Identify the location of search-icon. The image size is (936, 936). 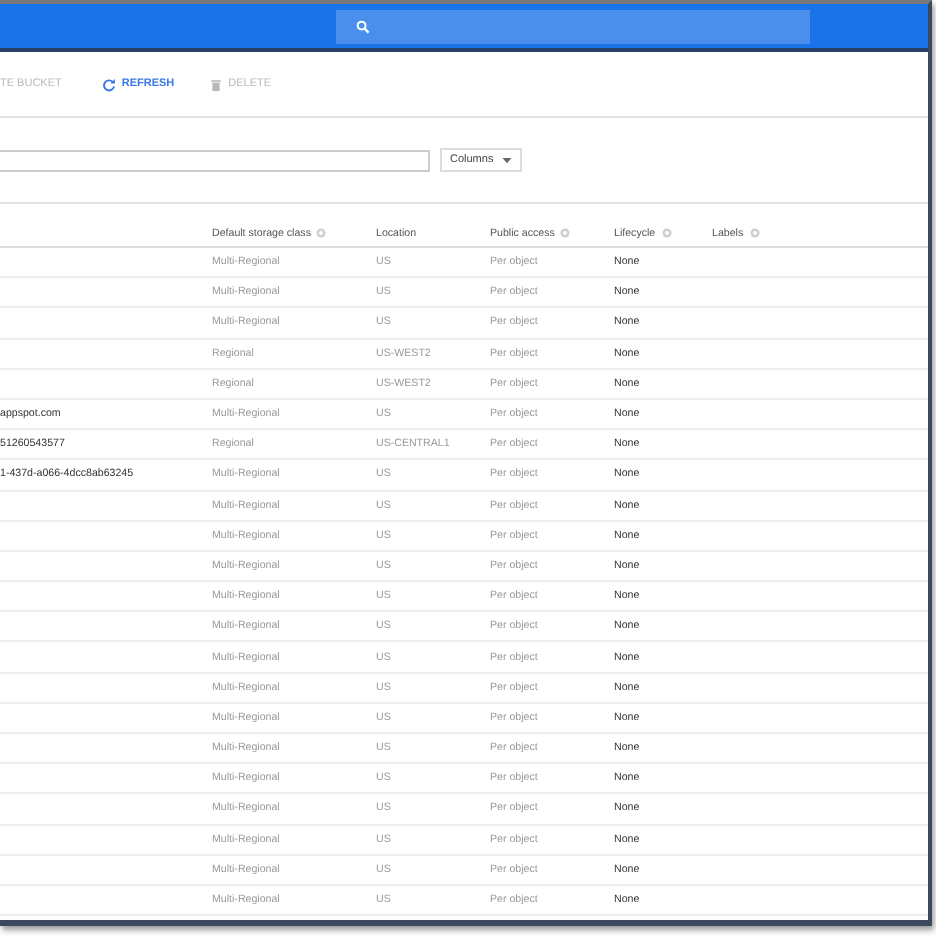
(363, 26).